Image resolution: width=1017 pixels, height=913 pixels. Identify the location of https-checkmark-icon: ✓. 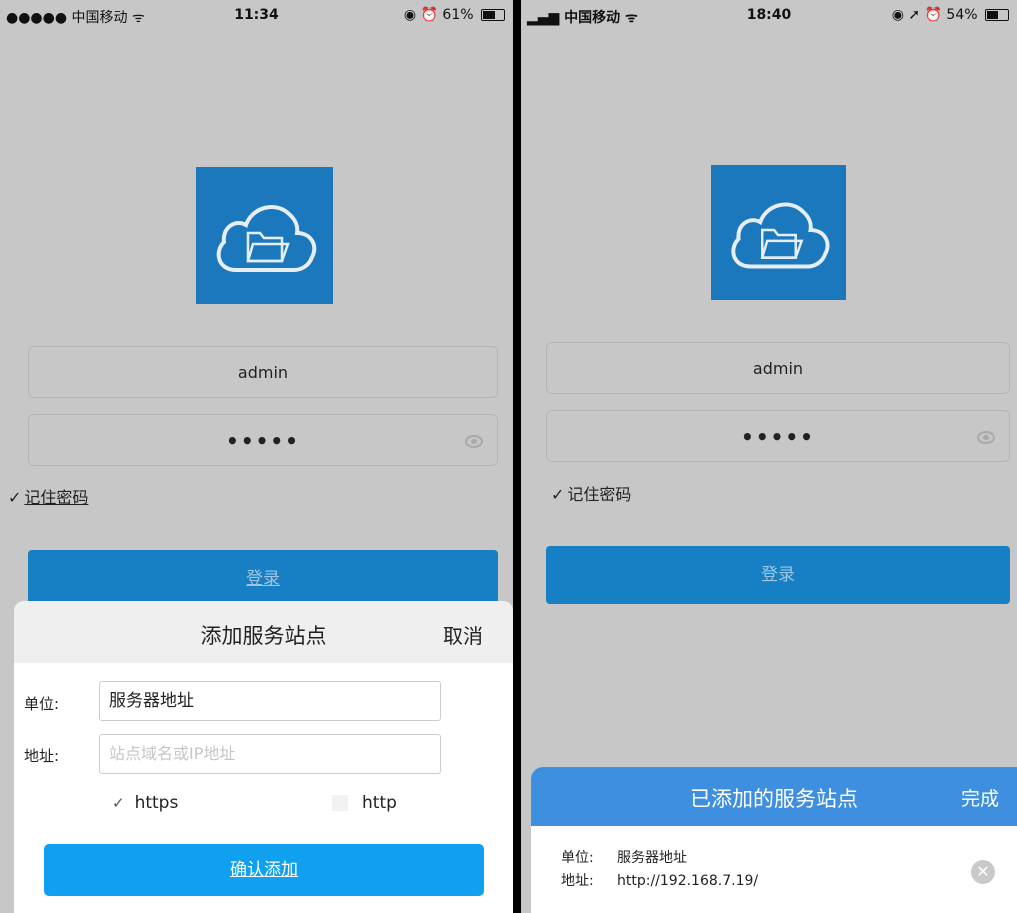
(118, 803).